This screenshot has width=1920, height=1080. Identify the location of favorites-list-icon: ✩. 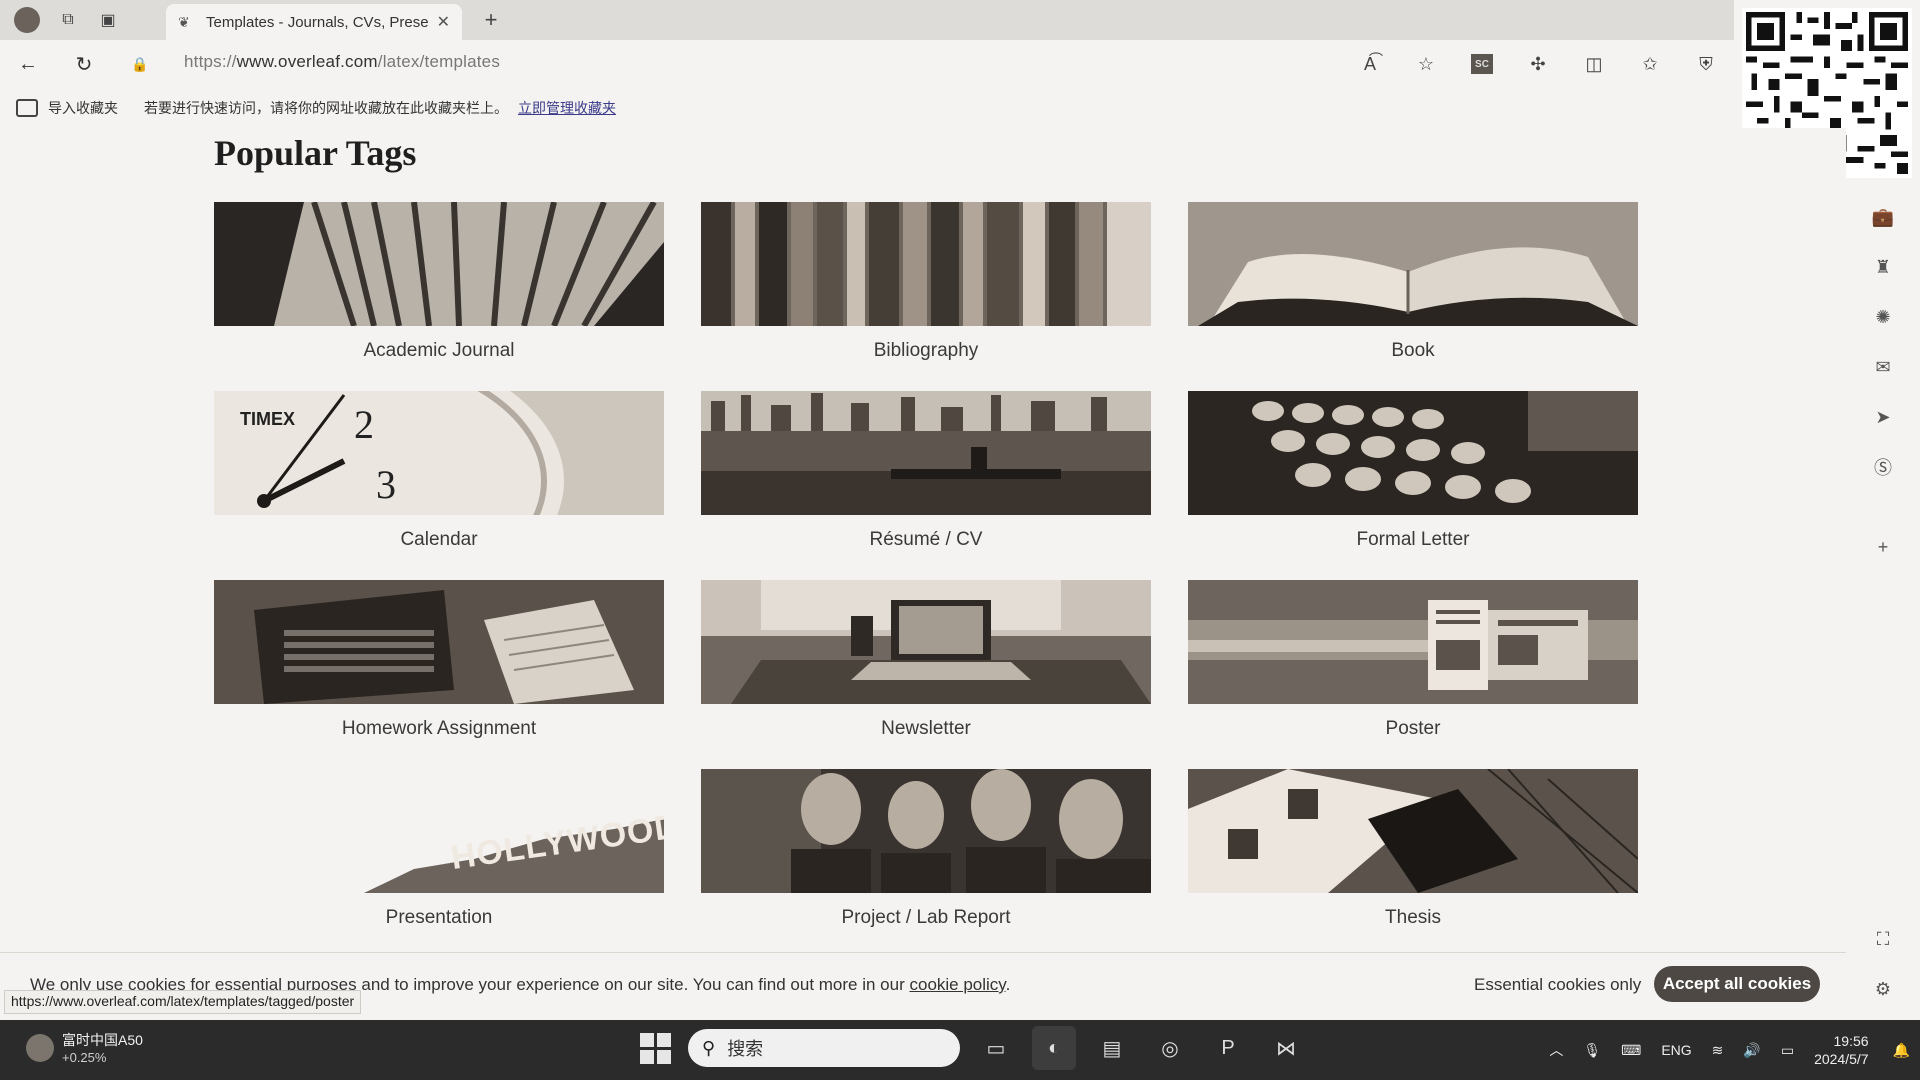
(1650, 64).